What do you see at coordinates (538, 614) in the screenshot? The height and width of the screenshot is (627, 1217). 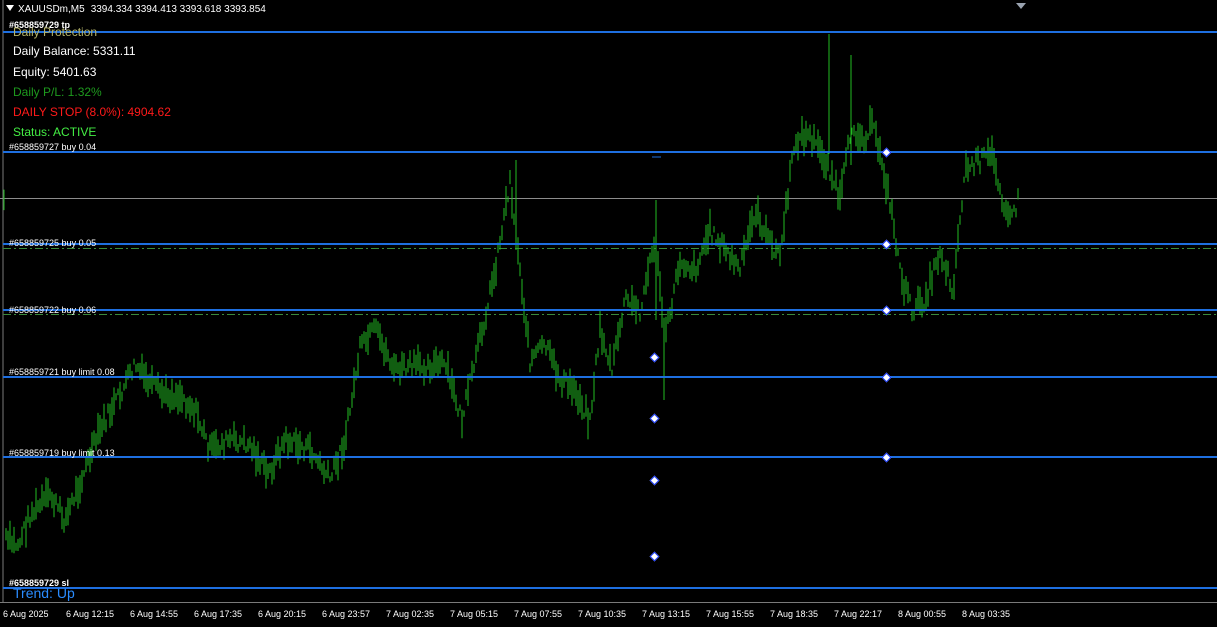 I see `time-axis-label: 7 Aug 07:55` at bounding box center [538, 614].